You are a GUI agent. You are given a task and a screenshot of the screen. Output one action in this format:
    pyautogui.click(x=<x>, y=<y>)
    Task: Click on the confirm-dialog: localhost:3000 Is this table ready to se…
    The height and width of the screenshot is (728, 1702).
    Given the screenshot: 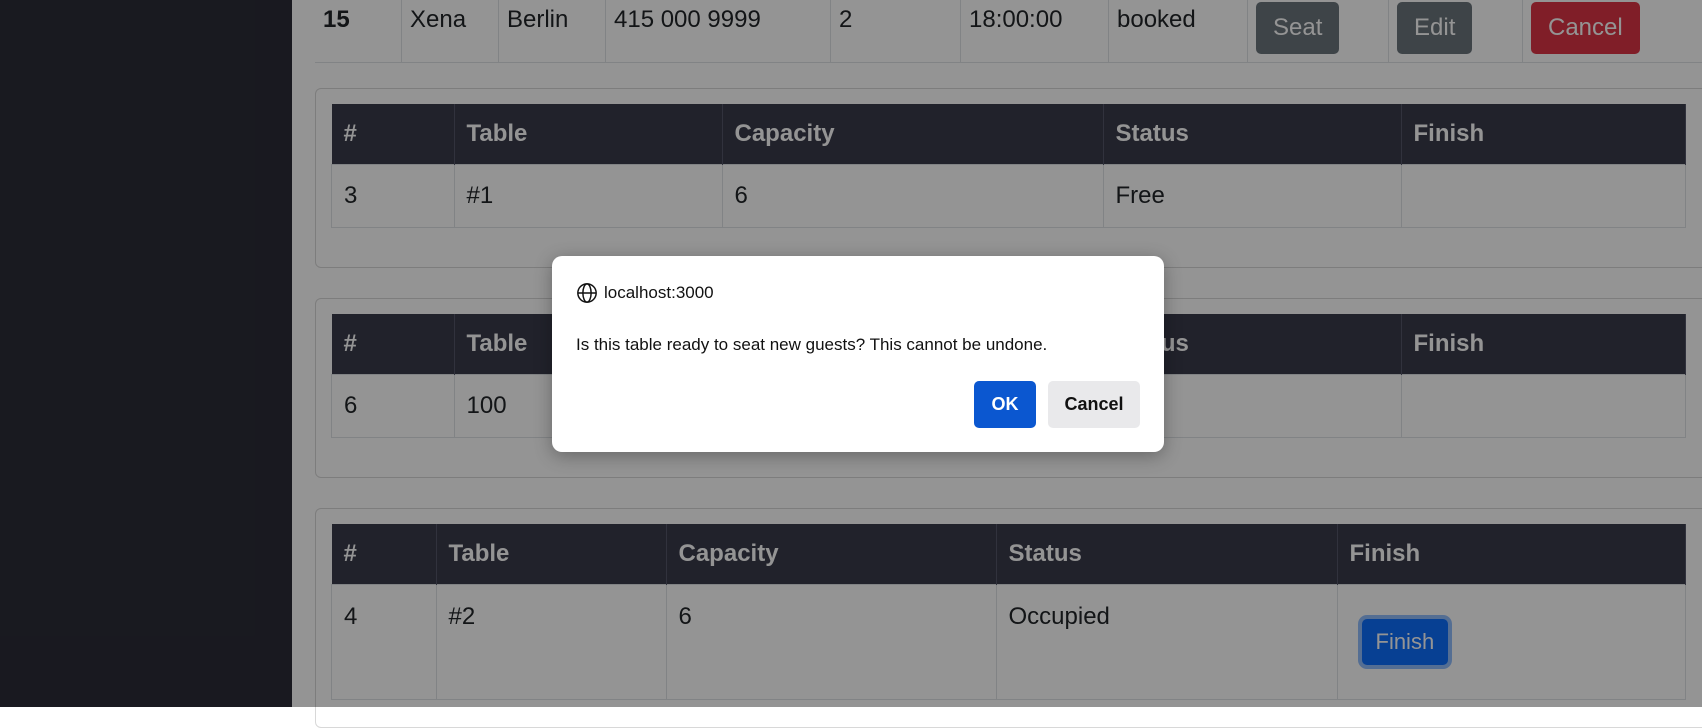 What is the action you would take?
    pyautogui.click(x=858, y=354)
    